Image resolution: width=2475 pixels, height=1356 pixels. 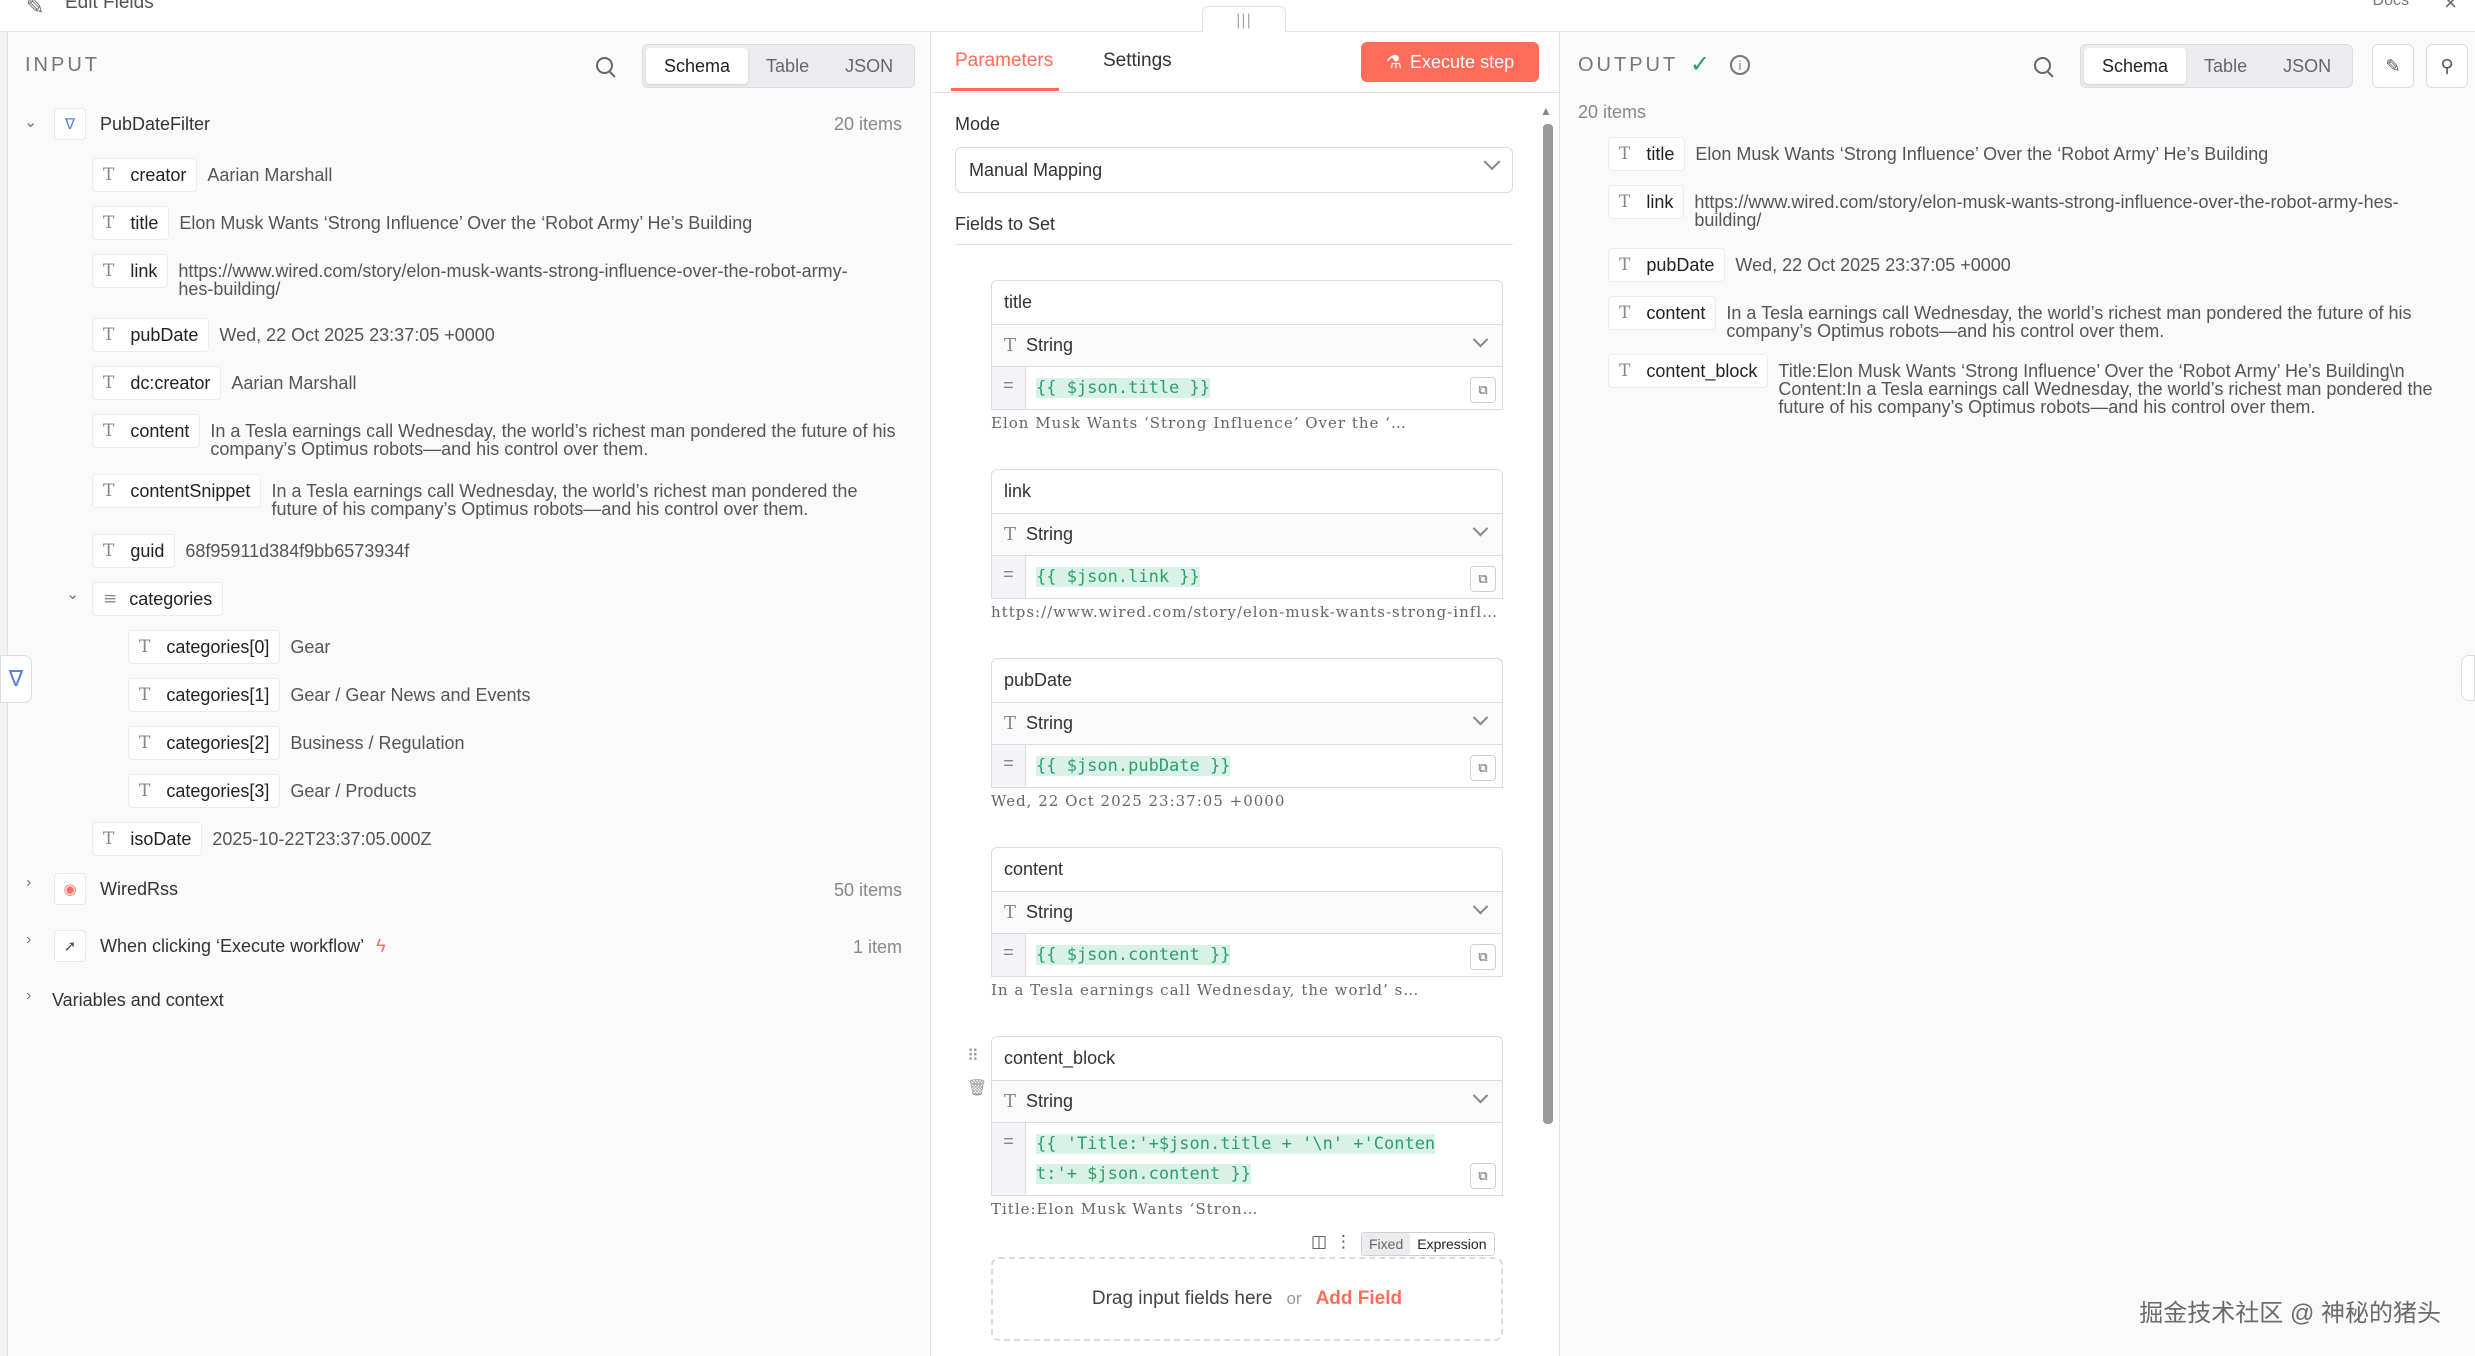 What do you see at coordinates (2225, 66) in the screenshot?
I see `output-view-table: Table` at bounding box center [2225, 66].